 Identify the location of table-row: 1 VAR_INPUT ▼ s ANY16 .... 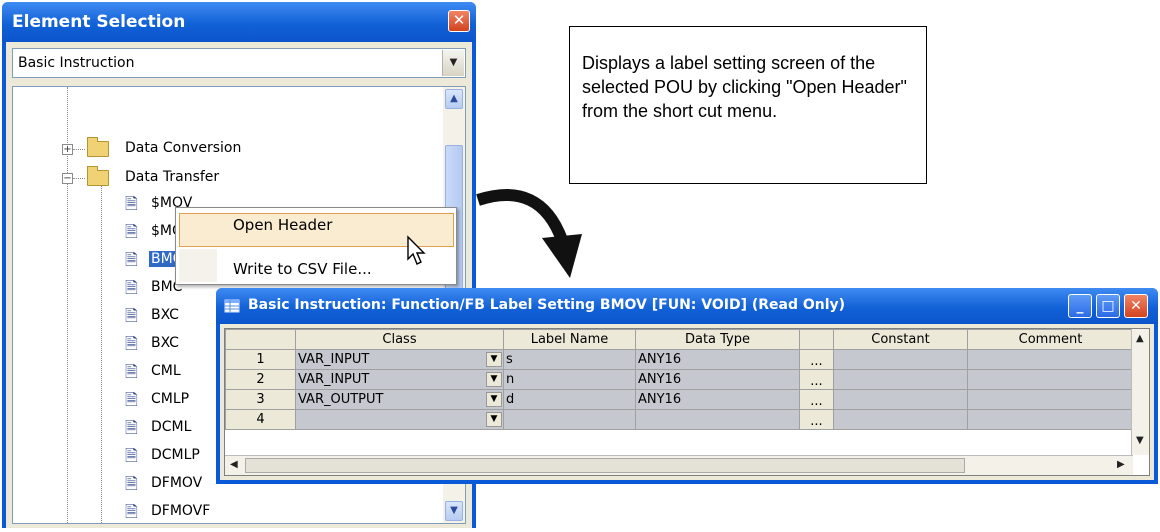
(679, 359).